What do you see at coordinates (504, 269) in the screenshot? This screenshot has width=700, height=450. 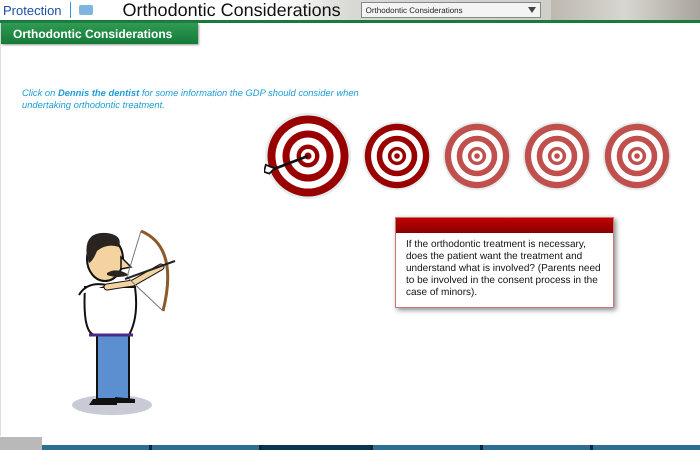 I see `info-text: If the orthodontic treatment is necessary, does the patient want the treatment and understand what is involved? (Parents need to be involved in the consent process in the case of minors).` at bounding box center [504, 269].